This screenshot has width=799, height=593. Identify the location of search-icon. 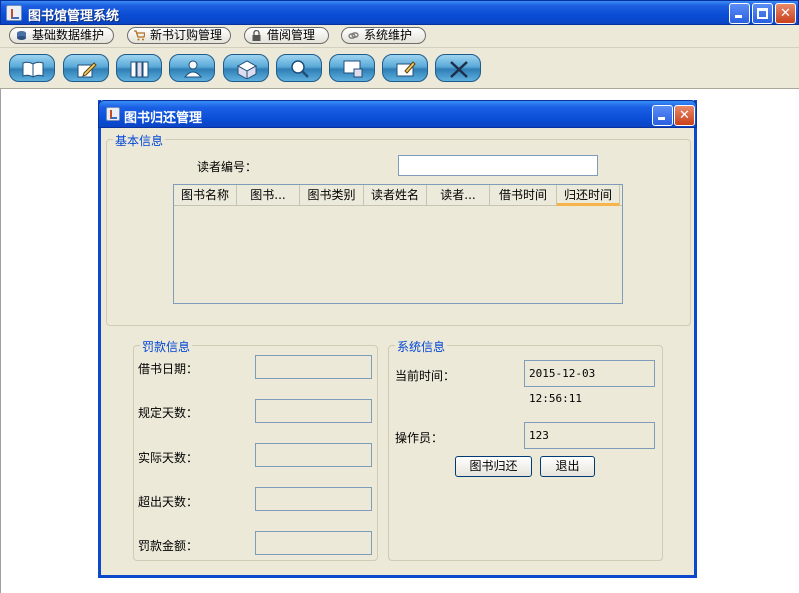
(300, 69).